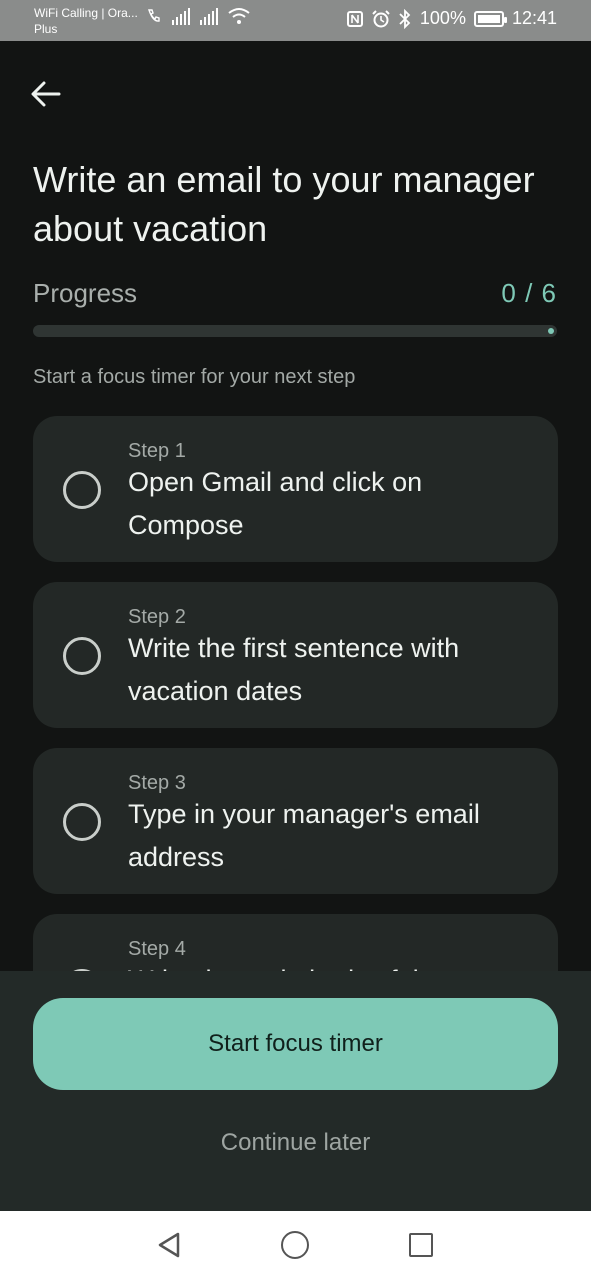  Describe the element at coordinates (333, 965) in the screenshot. I see `step-text: Write the main body of the` at that location.